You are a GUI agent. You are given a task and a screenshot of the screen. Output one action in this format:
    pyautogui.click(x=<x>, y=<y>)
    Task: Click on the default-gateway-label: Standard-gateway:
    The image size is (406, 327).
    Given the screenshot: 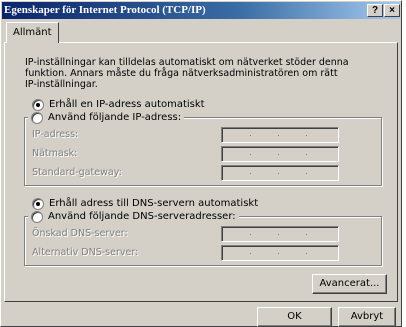 What is the action you would take?
    pyautogui.click(x=77, y=172)
    